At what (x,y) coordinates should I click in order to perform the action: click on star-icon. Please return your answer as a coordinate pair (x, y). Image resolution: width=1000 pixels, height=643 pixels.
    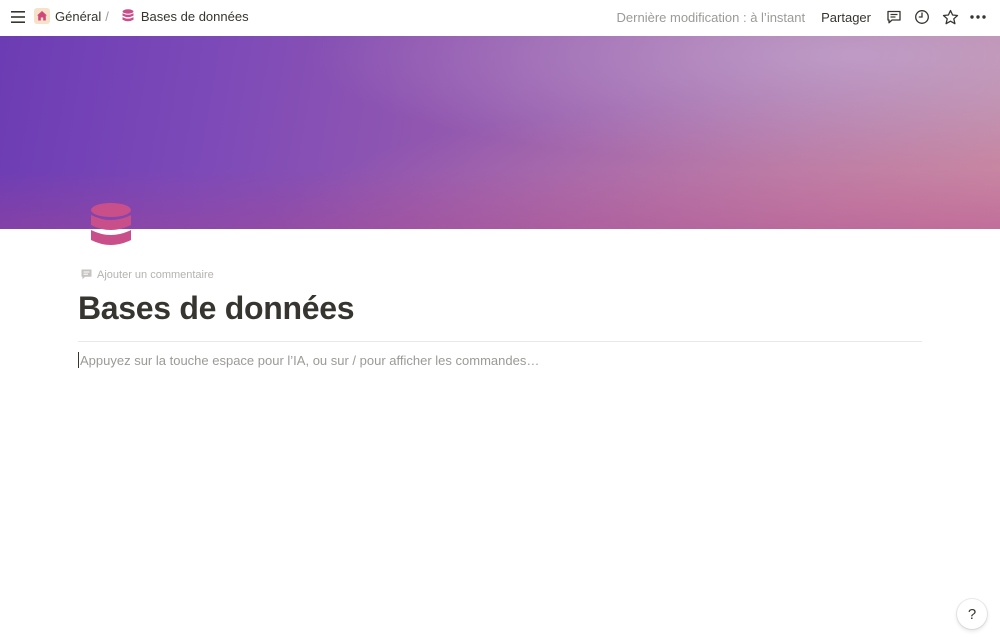
    Looking at the image, I should click on (950, 17).